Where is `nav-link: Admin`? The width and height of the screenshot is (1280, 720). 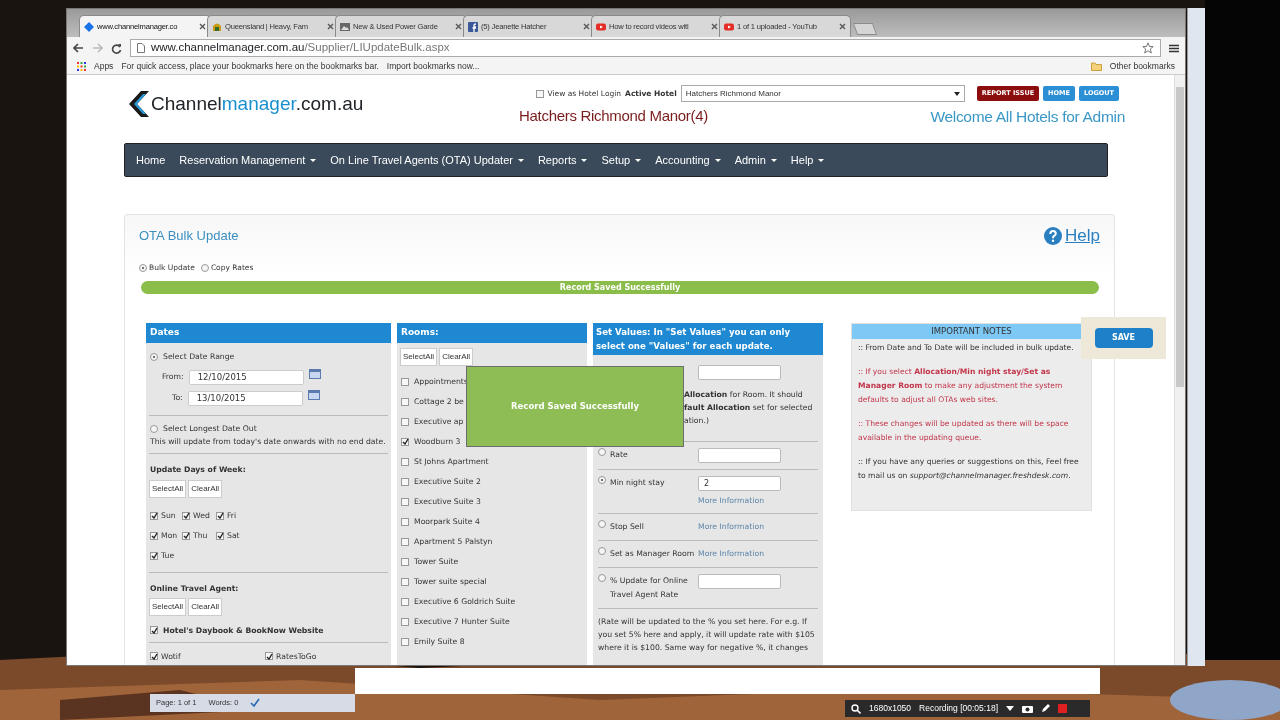
nav-link: Admin is located at coordinates (755, 160).